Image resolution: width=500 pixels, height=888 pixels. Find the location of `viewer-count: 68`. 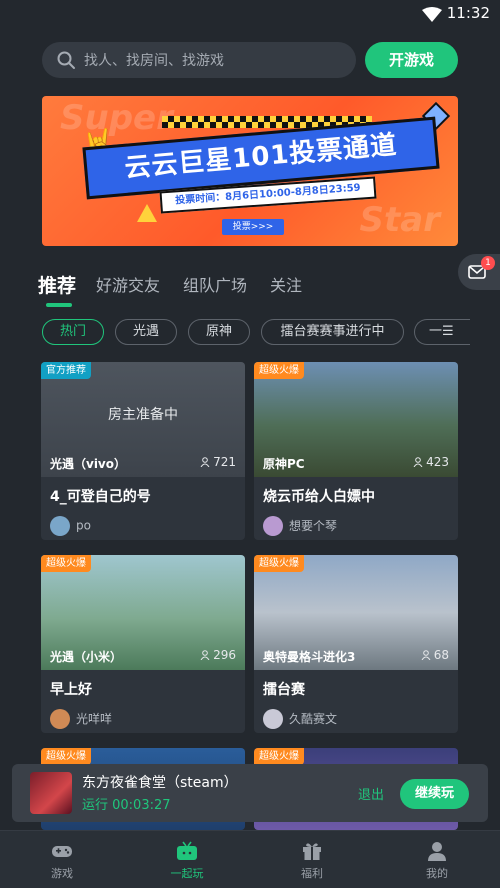

viewer-count: 68 is located at coordinates (435, 655).